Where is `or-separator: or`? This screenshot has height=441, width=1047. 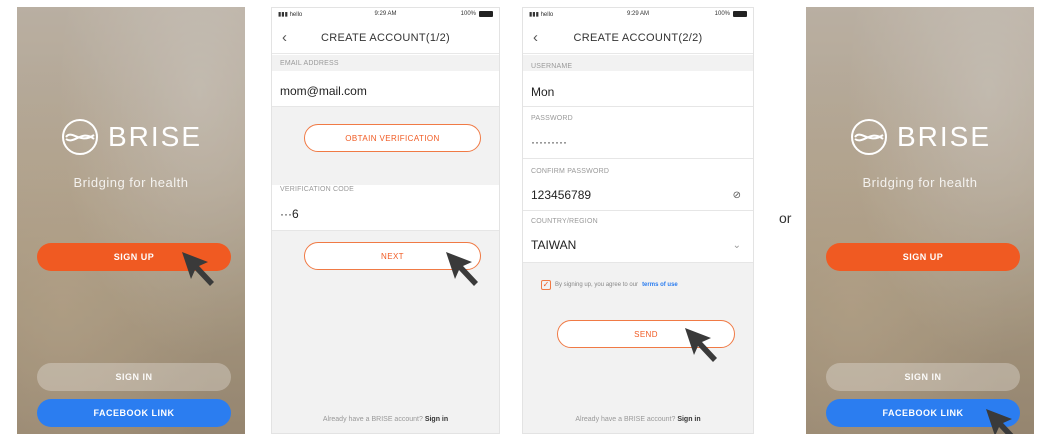
or-separator: or is located at coordinates (785, 218).